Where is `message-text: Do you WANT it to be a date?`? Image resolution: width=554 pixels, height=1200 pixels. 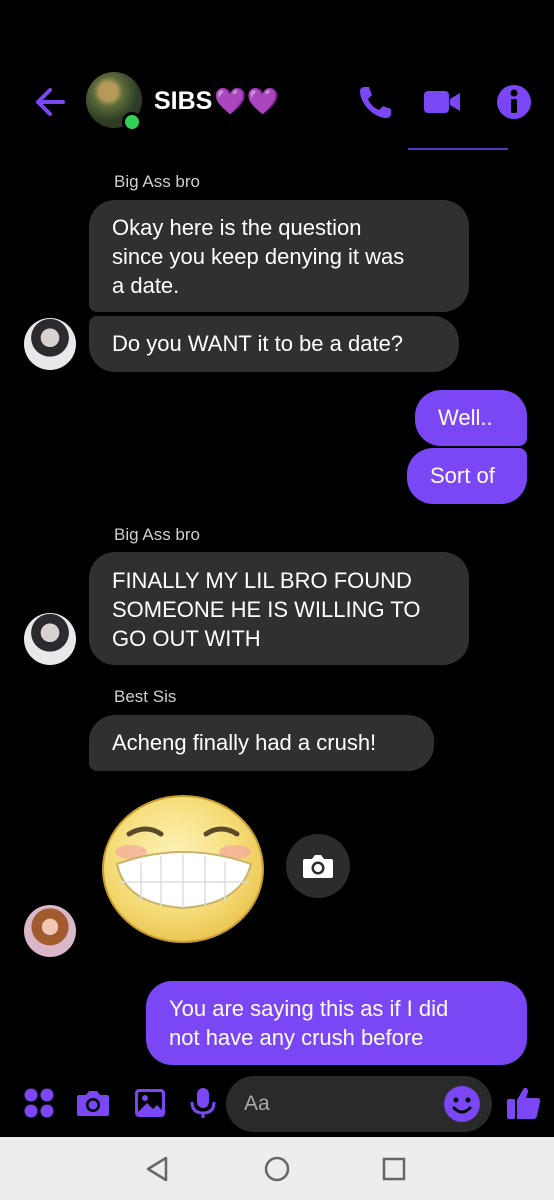
message-text: Do you WANT it to be a date? is located at coordinates (258, 343).